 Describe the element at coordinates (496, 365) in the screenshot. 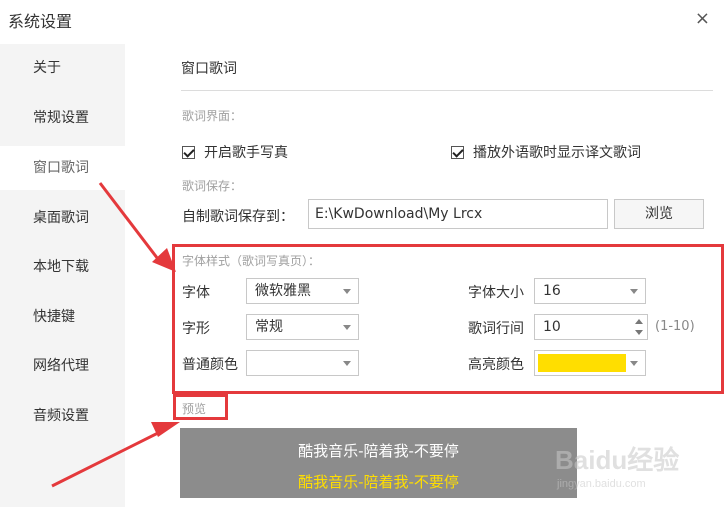

I see `highlight-color-label: 高亮颜色` at that location.